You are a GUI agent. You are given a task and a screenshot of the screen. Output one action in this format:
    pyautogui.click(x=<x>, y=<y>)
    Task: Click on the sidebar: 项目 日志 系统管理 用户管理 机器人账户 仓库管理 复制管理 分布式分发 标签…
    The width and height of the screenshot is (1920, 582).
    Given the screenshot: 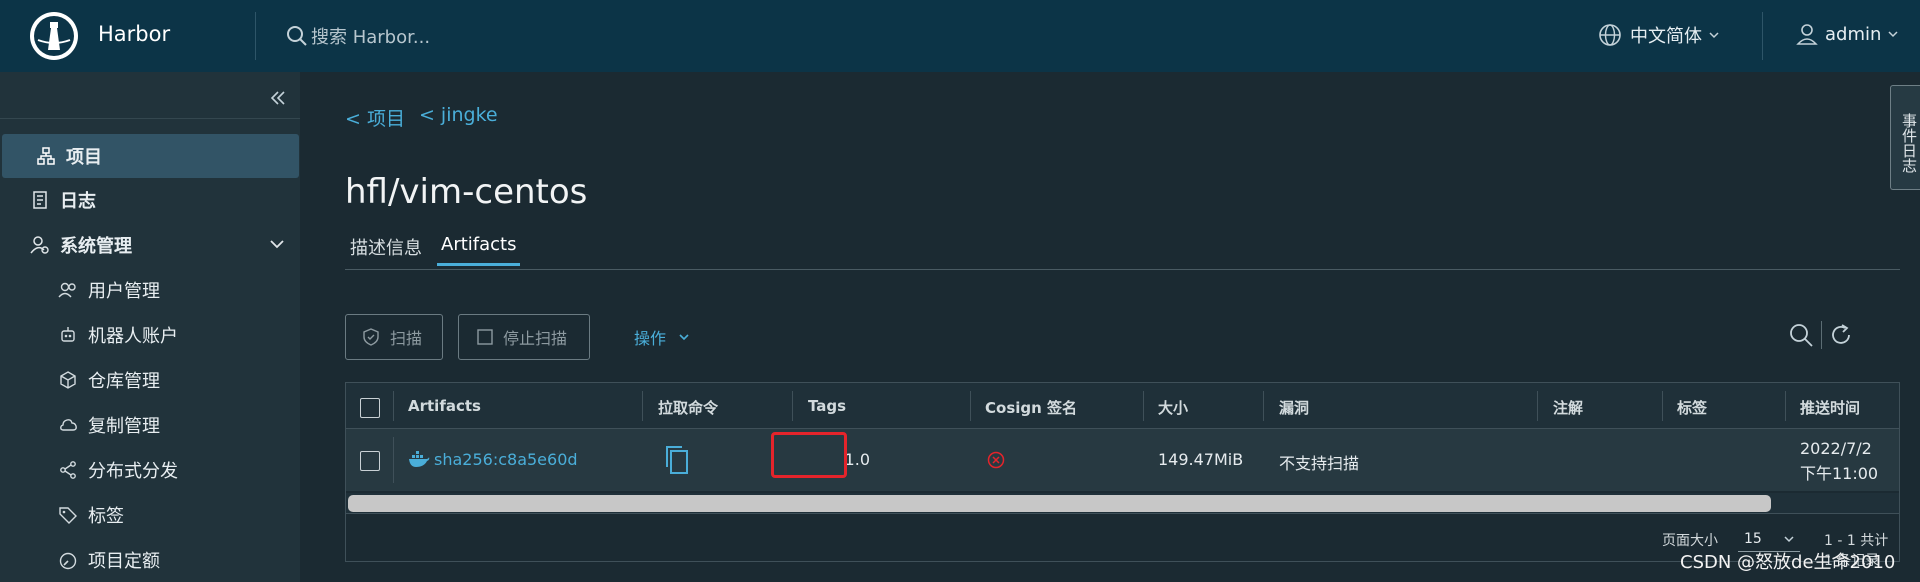 What is the action you would take?
    pyautogui.click(x=150, y=327)
    